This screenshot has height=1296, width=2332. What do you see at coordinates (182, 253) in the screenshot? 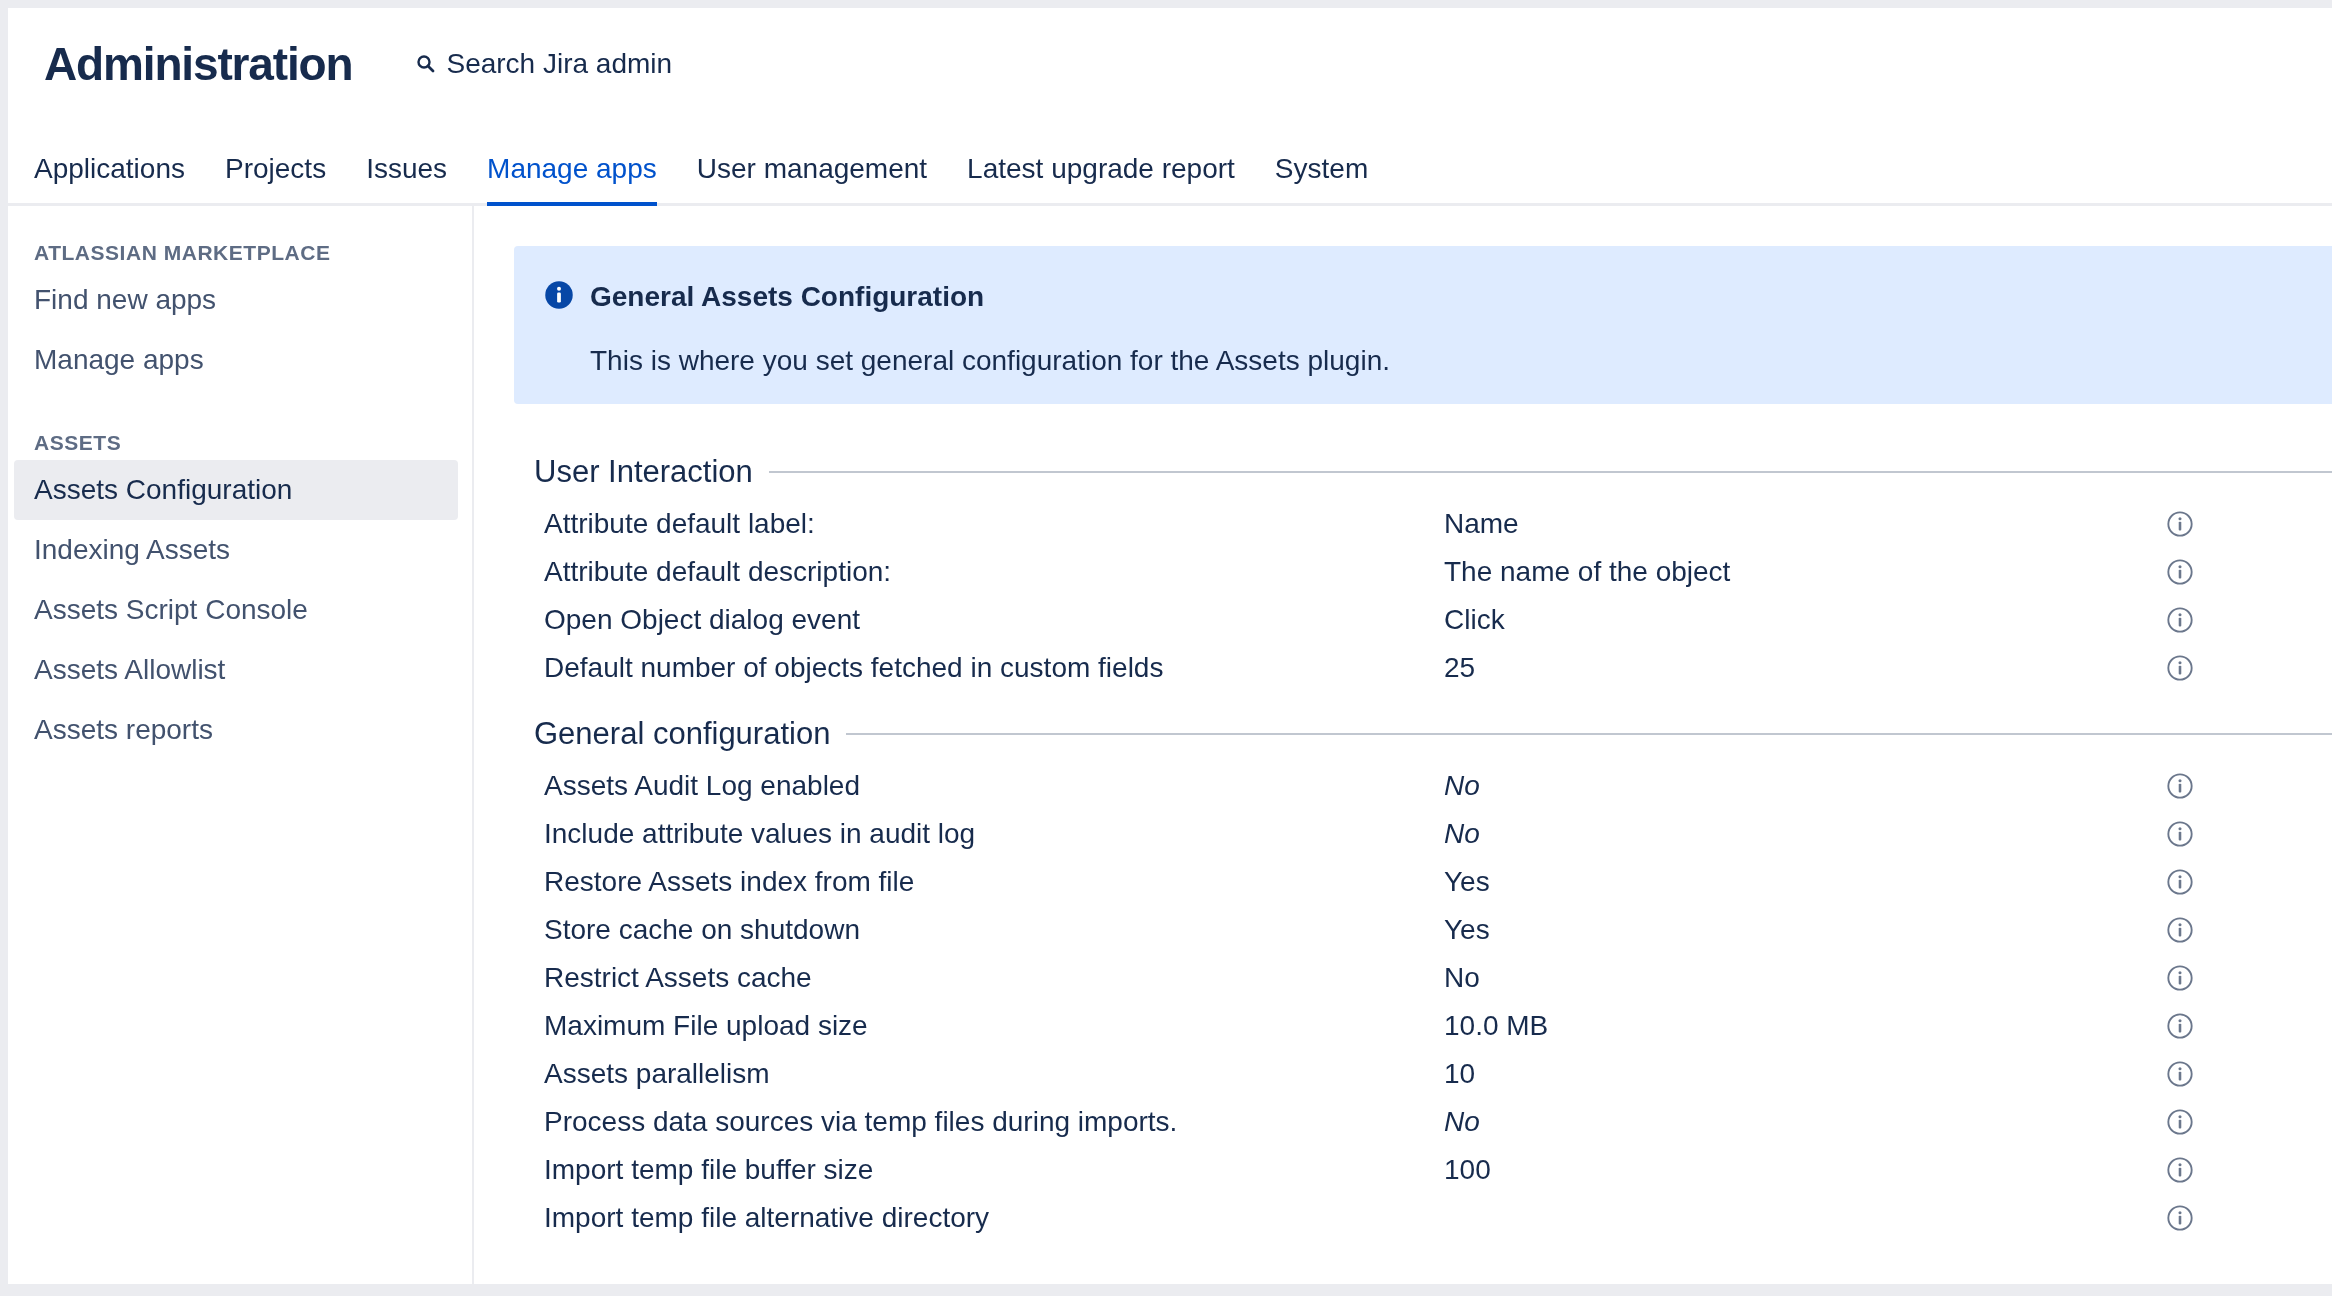
I see `sidebar-heading: ATLASSIAN MARKETPLACE` at bounding box center [182, 253].